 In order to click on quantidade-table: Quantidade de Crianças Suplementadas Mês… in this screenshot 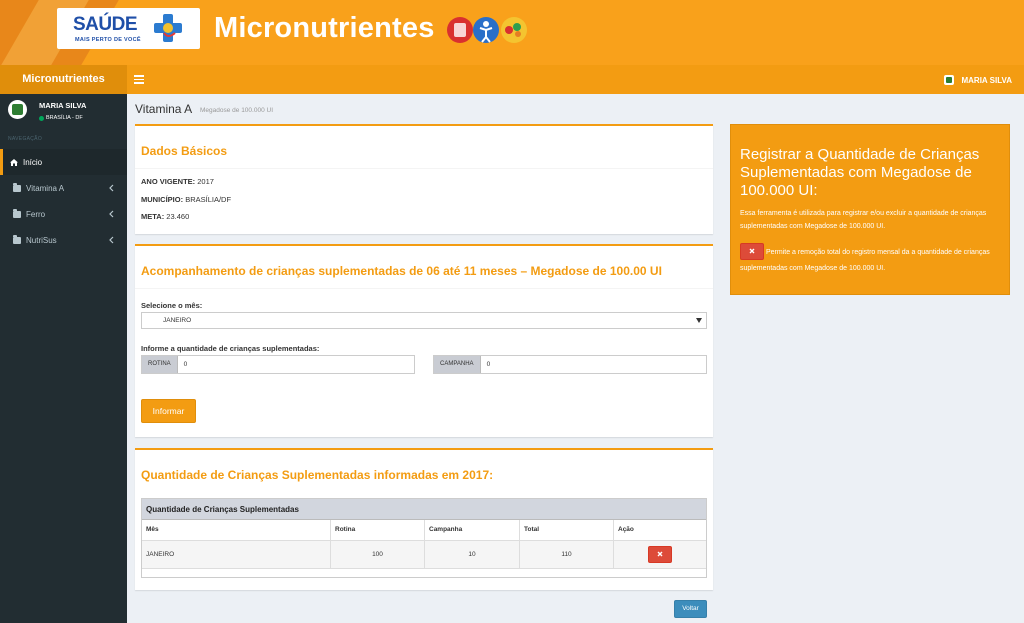, I will do `click(424, 538)`.